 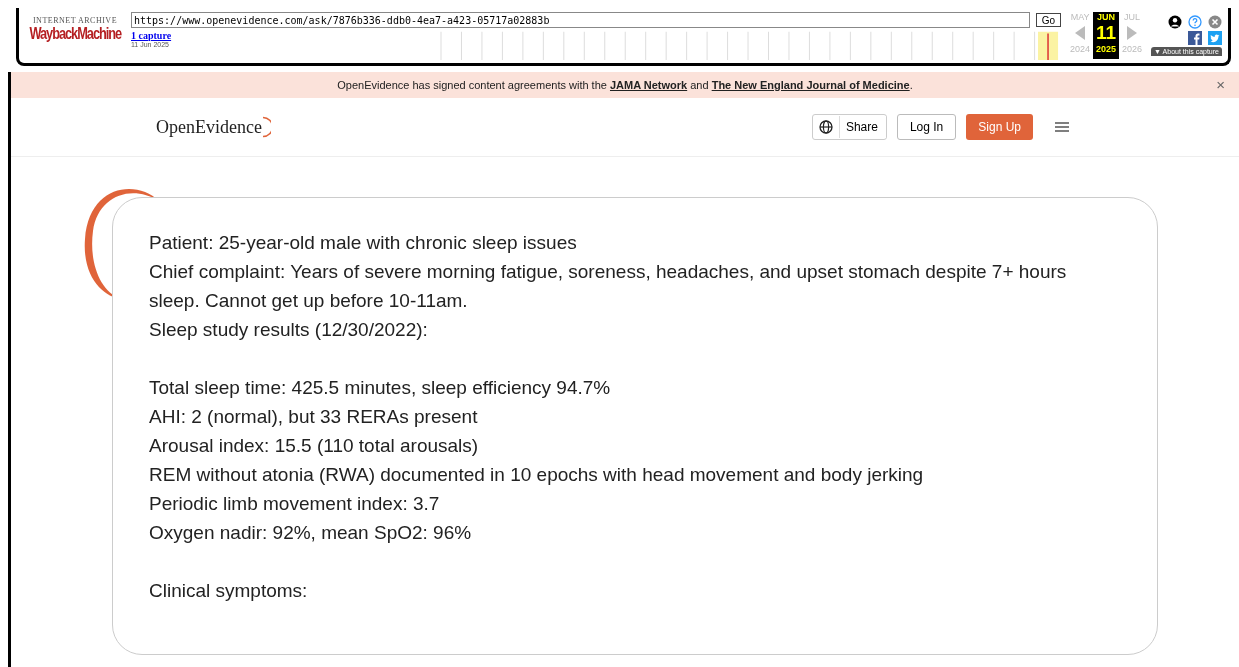 What do you see at coordinates (314, 417) in the screenshot?
I see `message-line: AHI: 2 (normal), but 33 RERAs present` at bounding box center [314, 417].